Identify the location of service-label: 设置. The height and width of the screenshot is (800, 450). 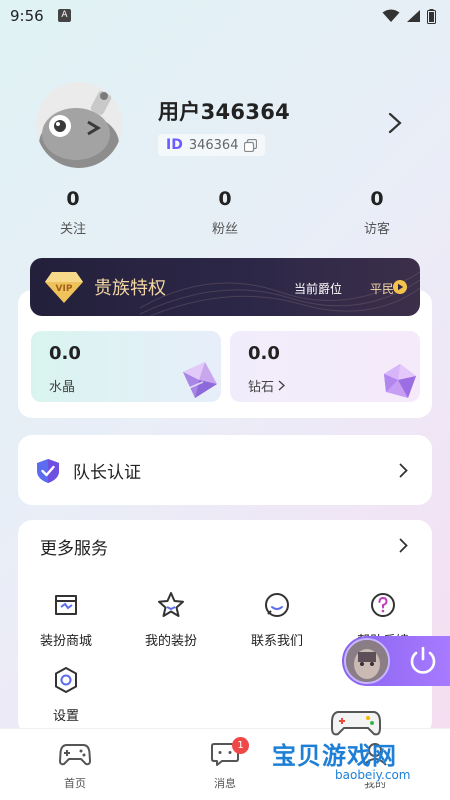
(65, 716).